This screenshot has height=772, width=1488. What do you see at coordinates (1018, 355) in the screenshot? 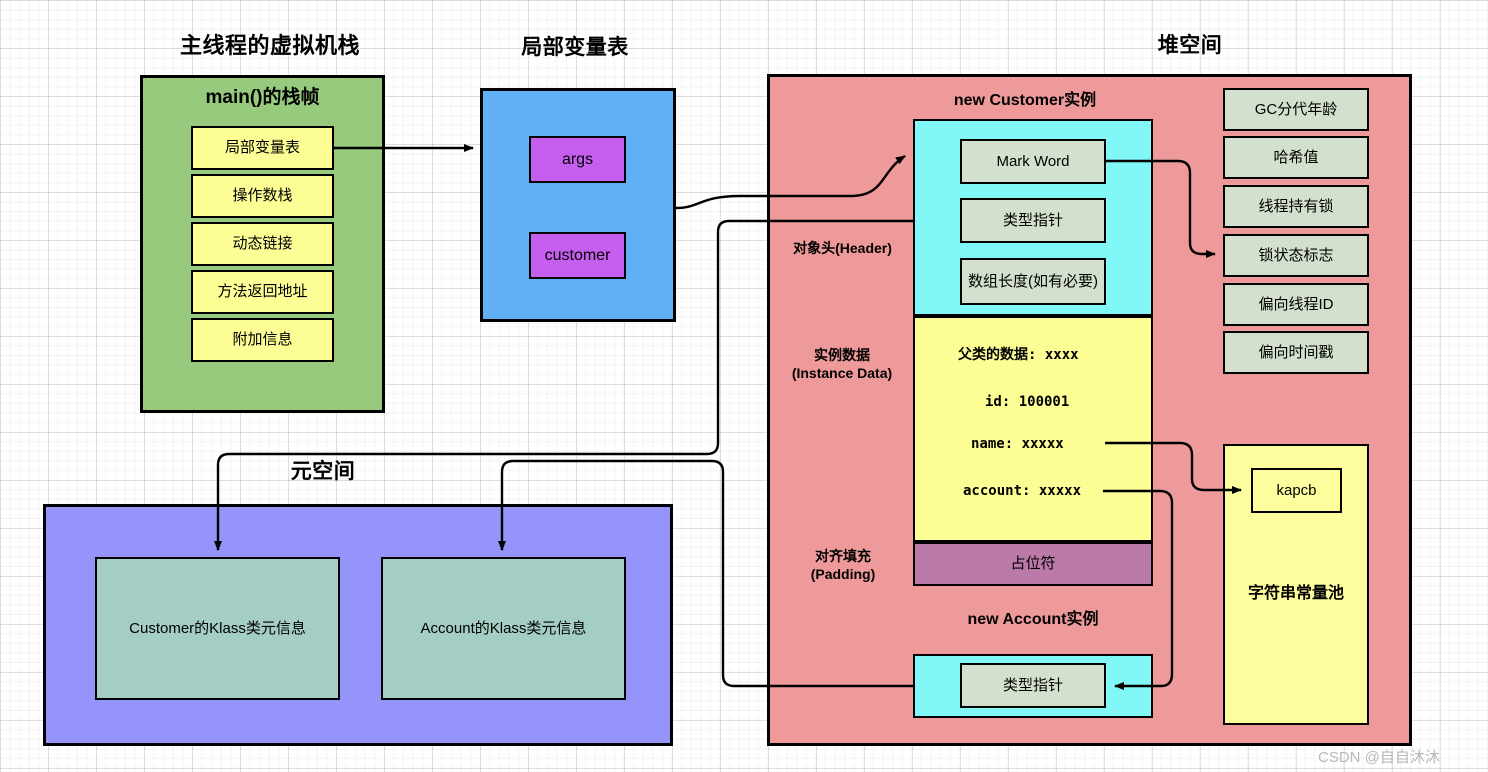
I see `instance-field-parent-data: 父类的数据: xxxx` at bounding box center [1018, 355].